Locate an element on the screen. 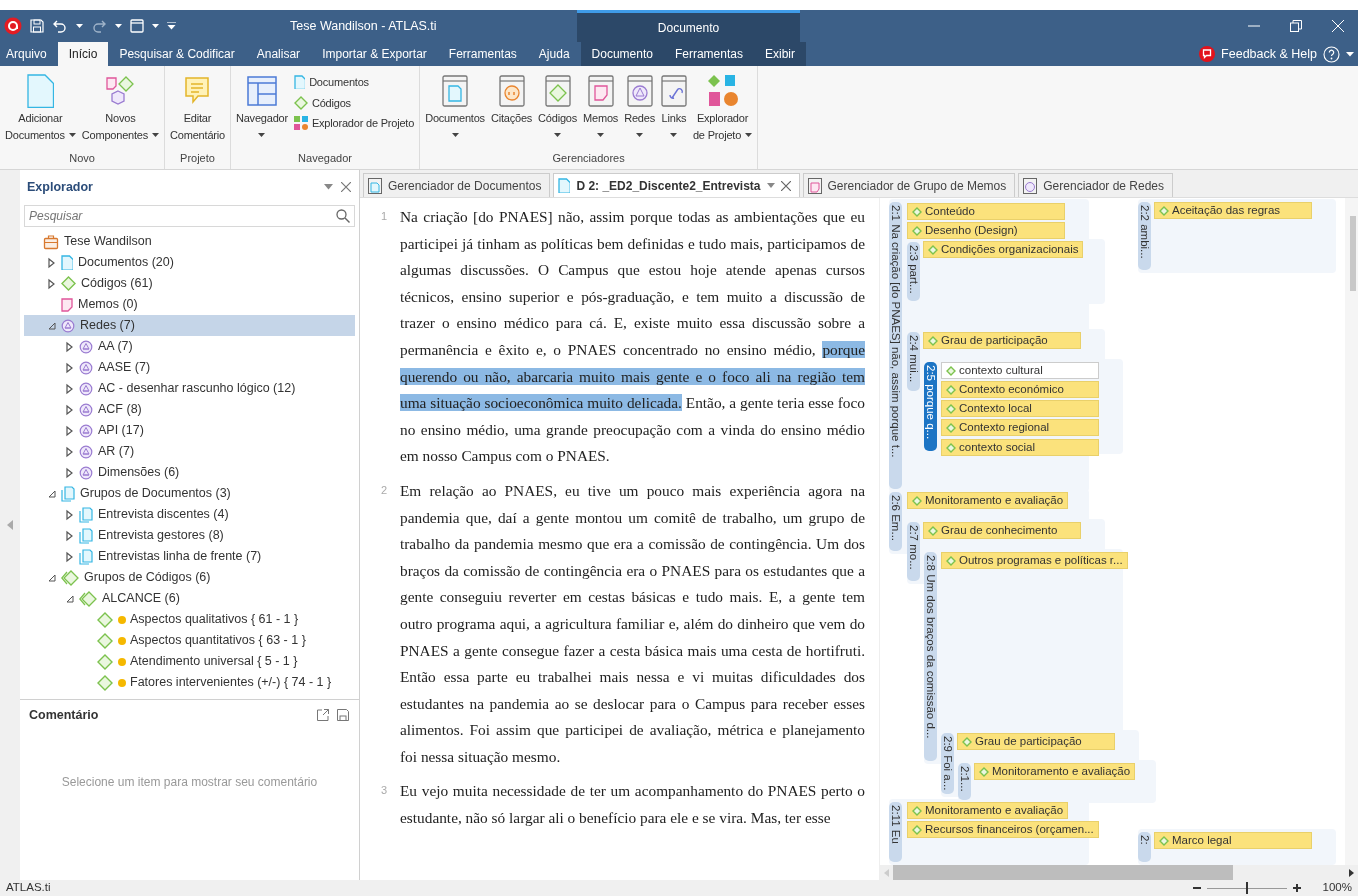  menu-tab: Início is located at coordinates (83, 54).